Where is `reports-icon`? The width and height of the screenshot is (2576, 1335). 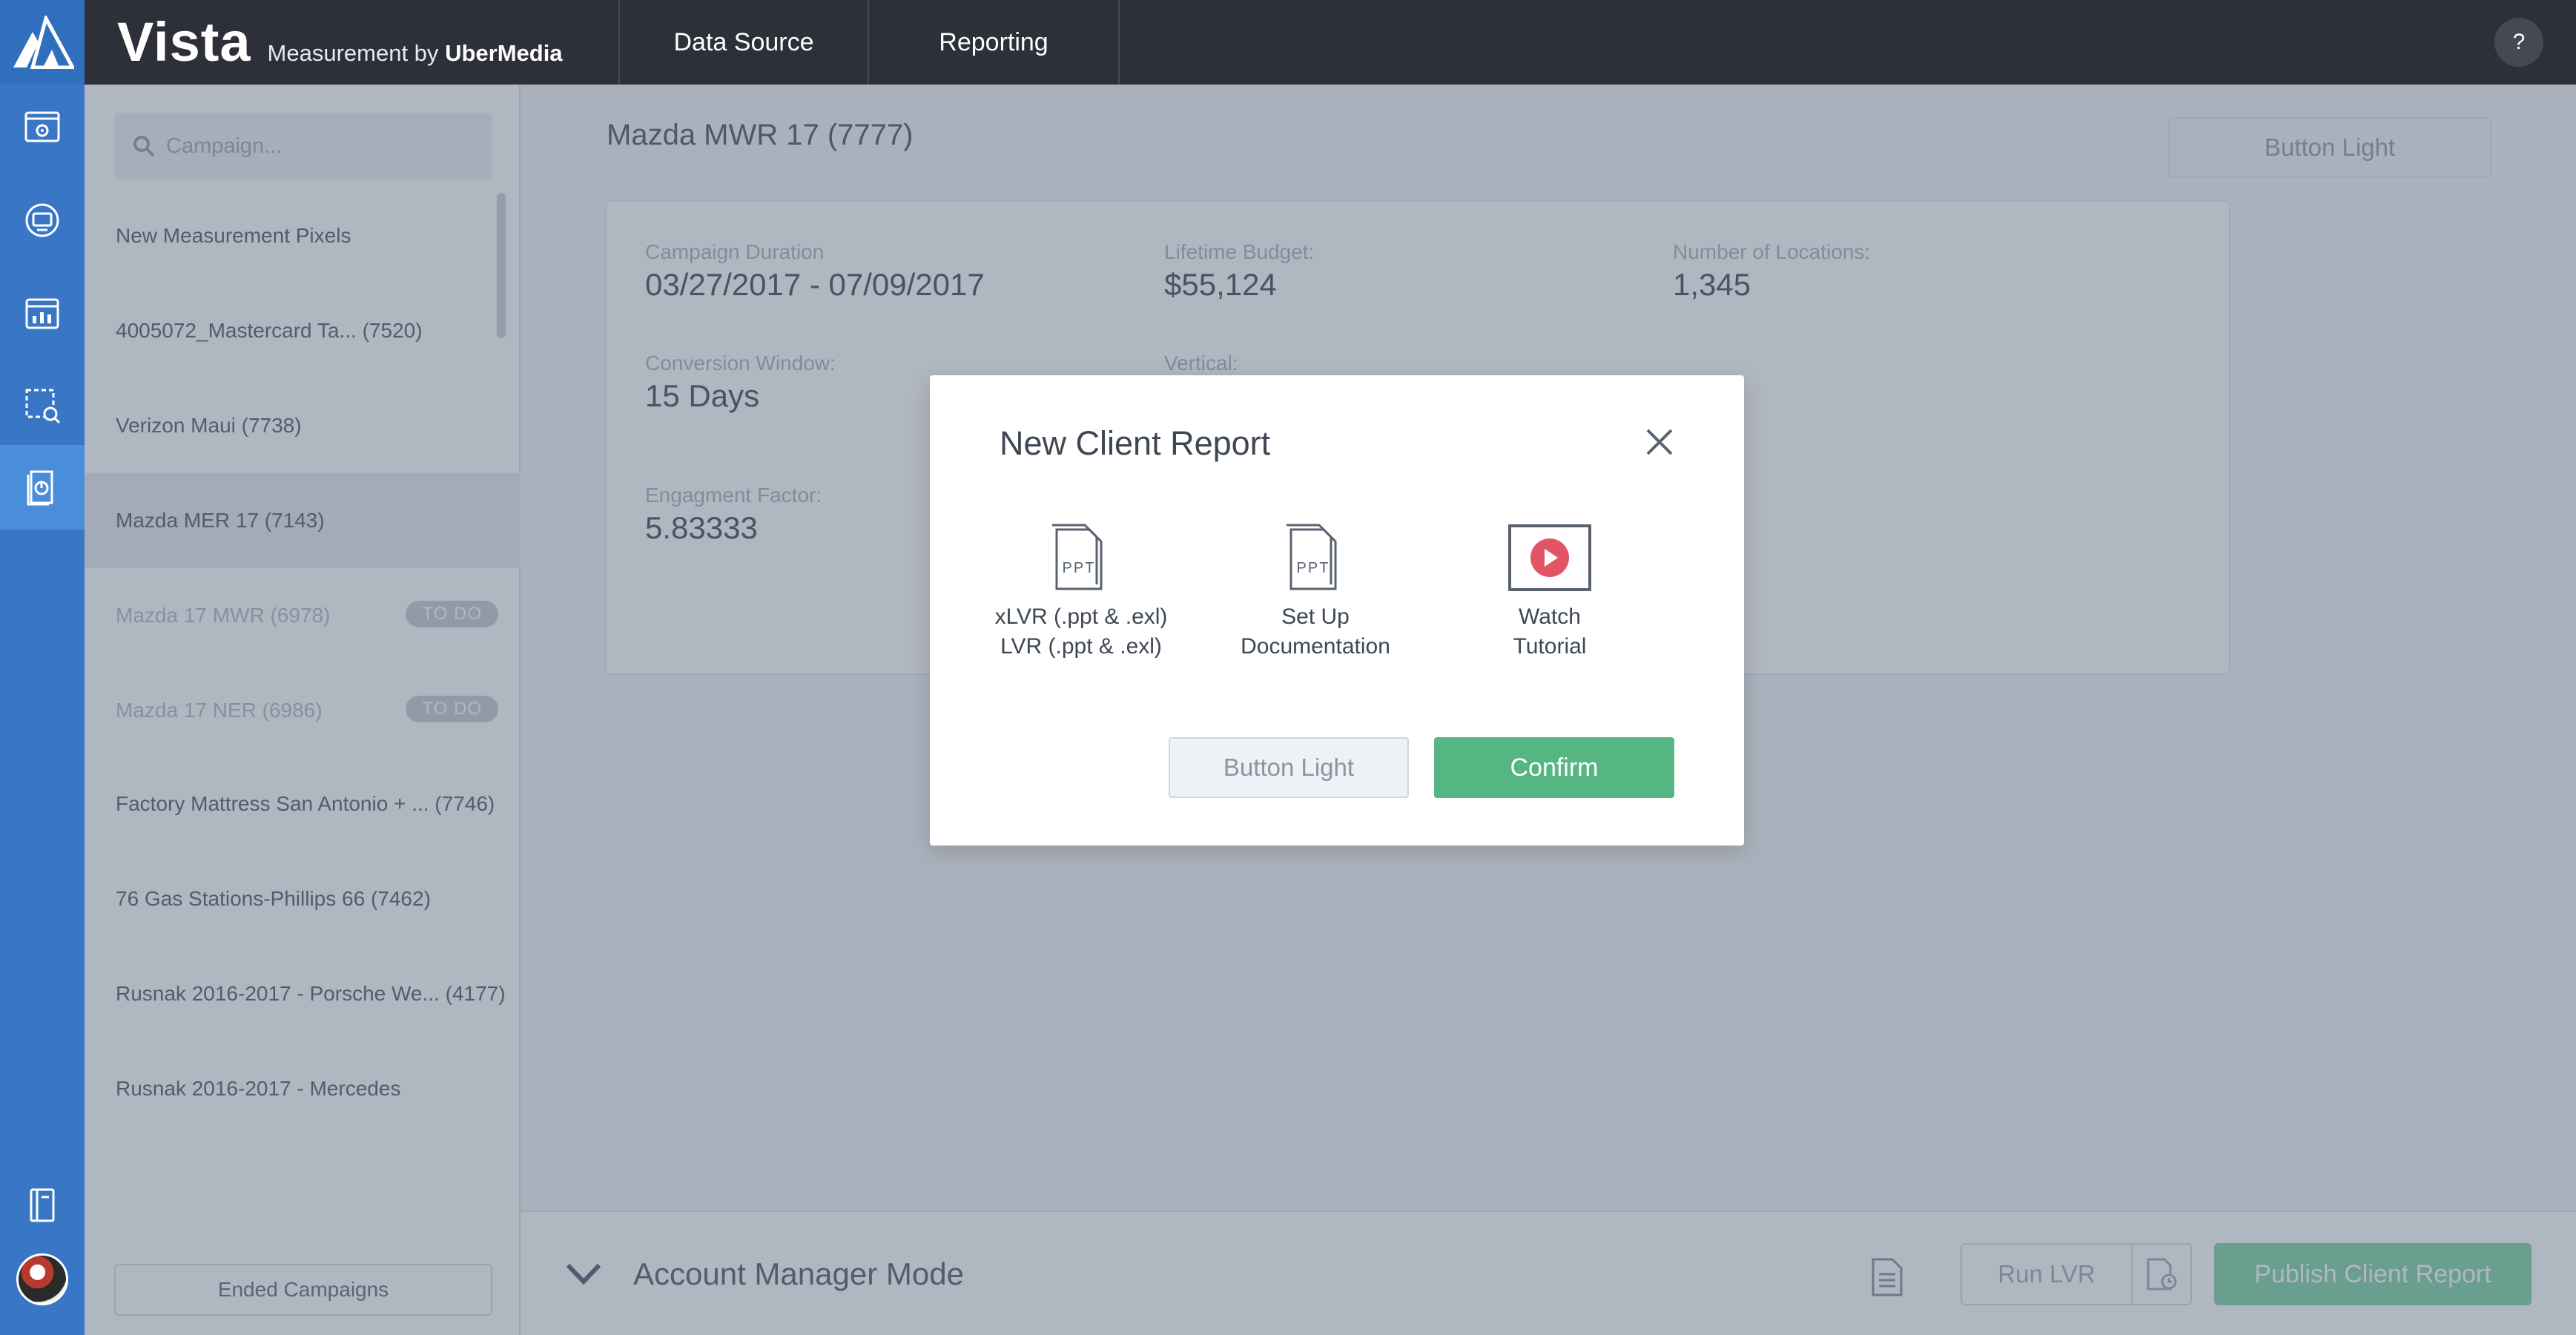 reports-icon is located at coordinates (40, 488).